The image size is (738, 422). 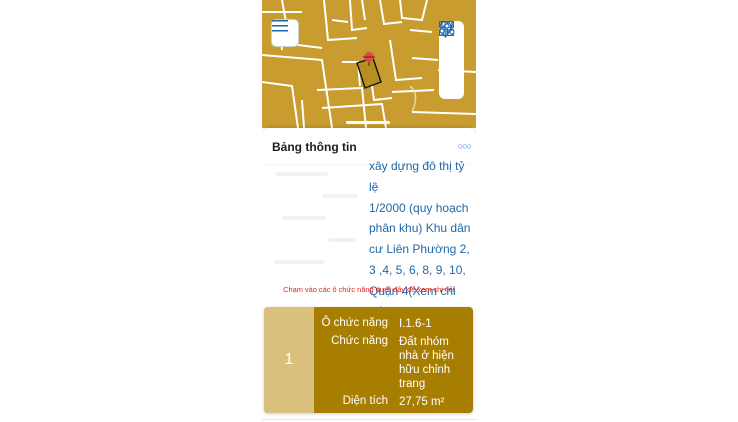 I want to click on row-value: Đất nhóm nhà ở hiện hữu chỉnh trang, so click(x=426, y=363).